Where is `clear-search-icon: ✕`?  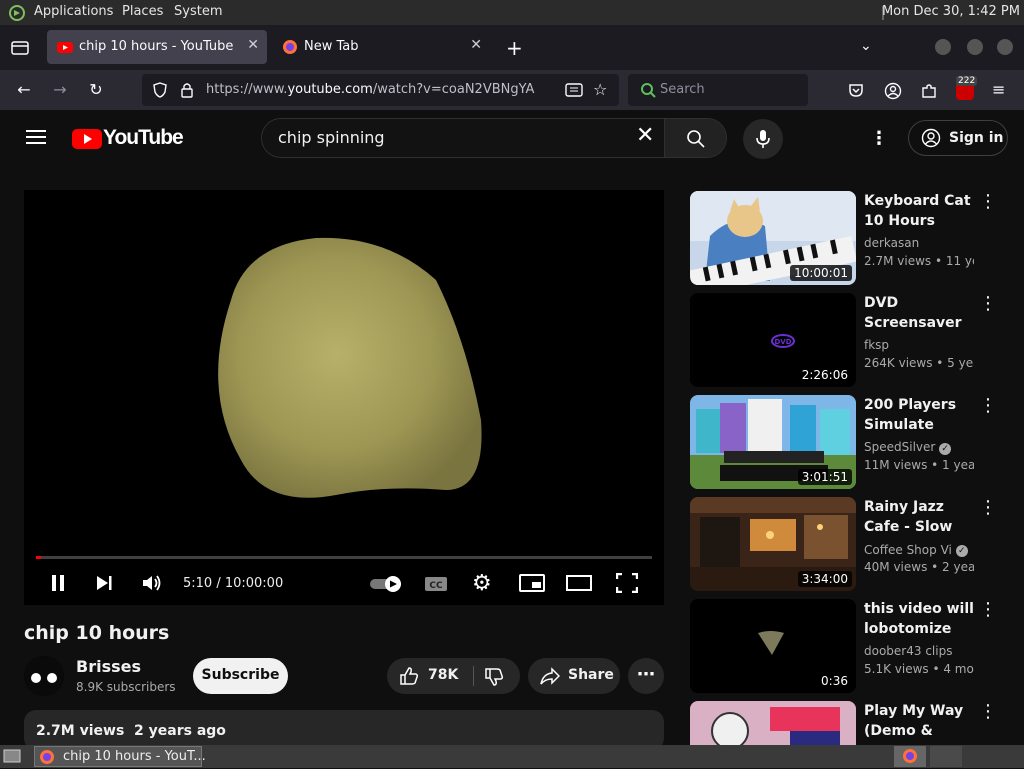
clear-search-icon: ✕ is located at coordinates (645, 135).